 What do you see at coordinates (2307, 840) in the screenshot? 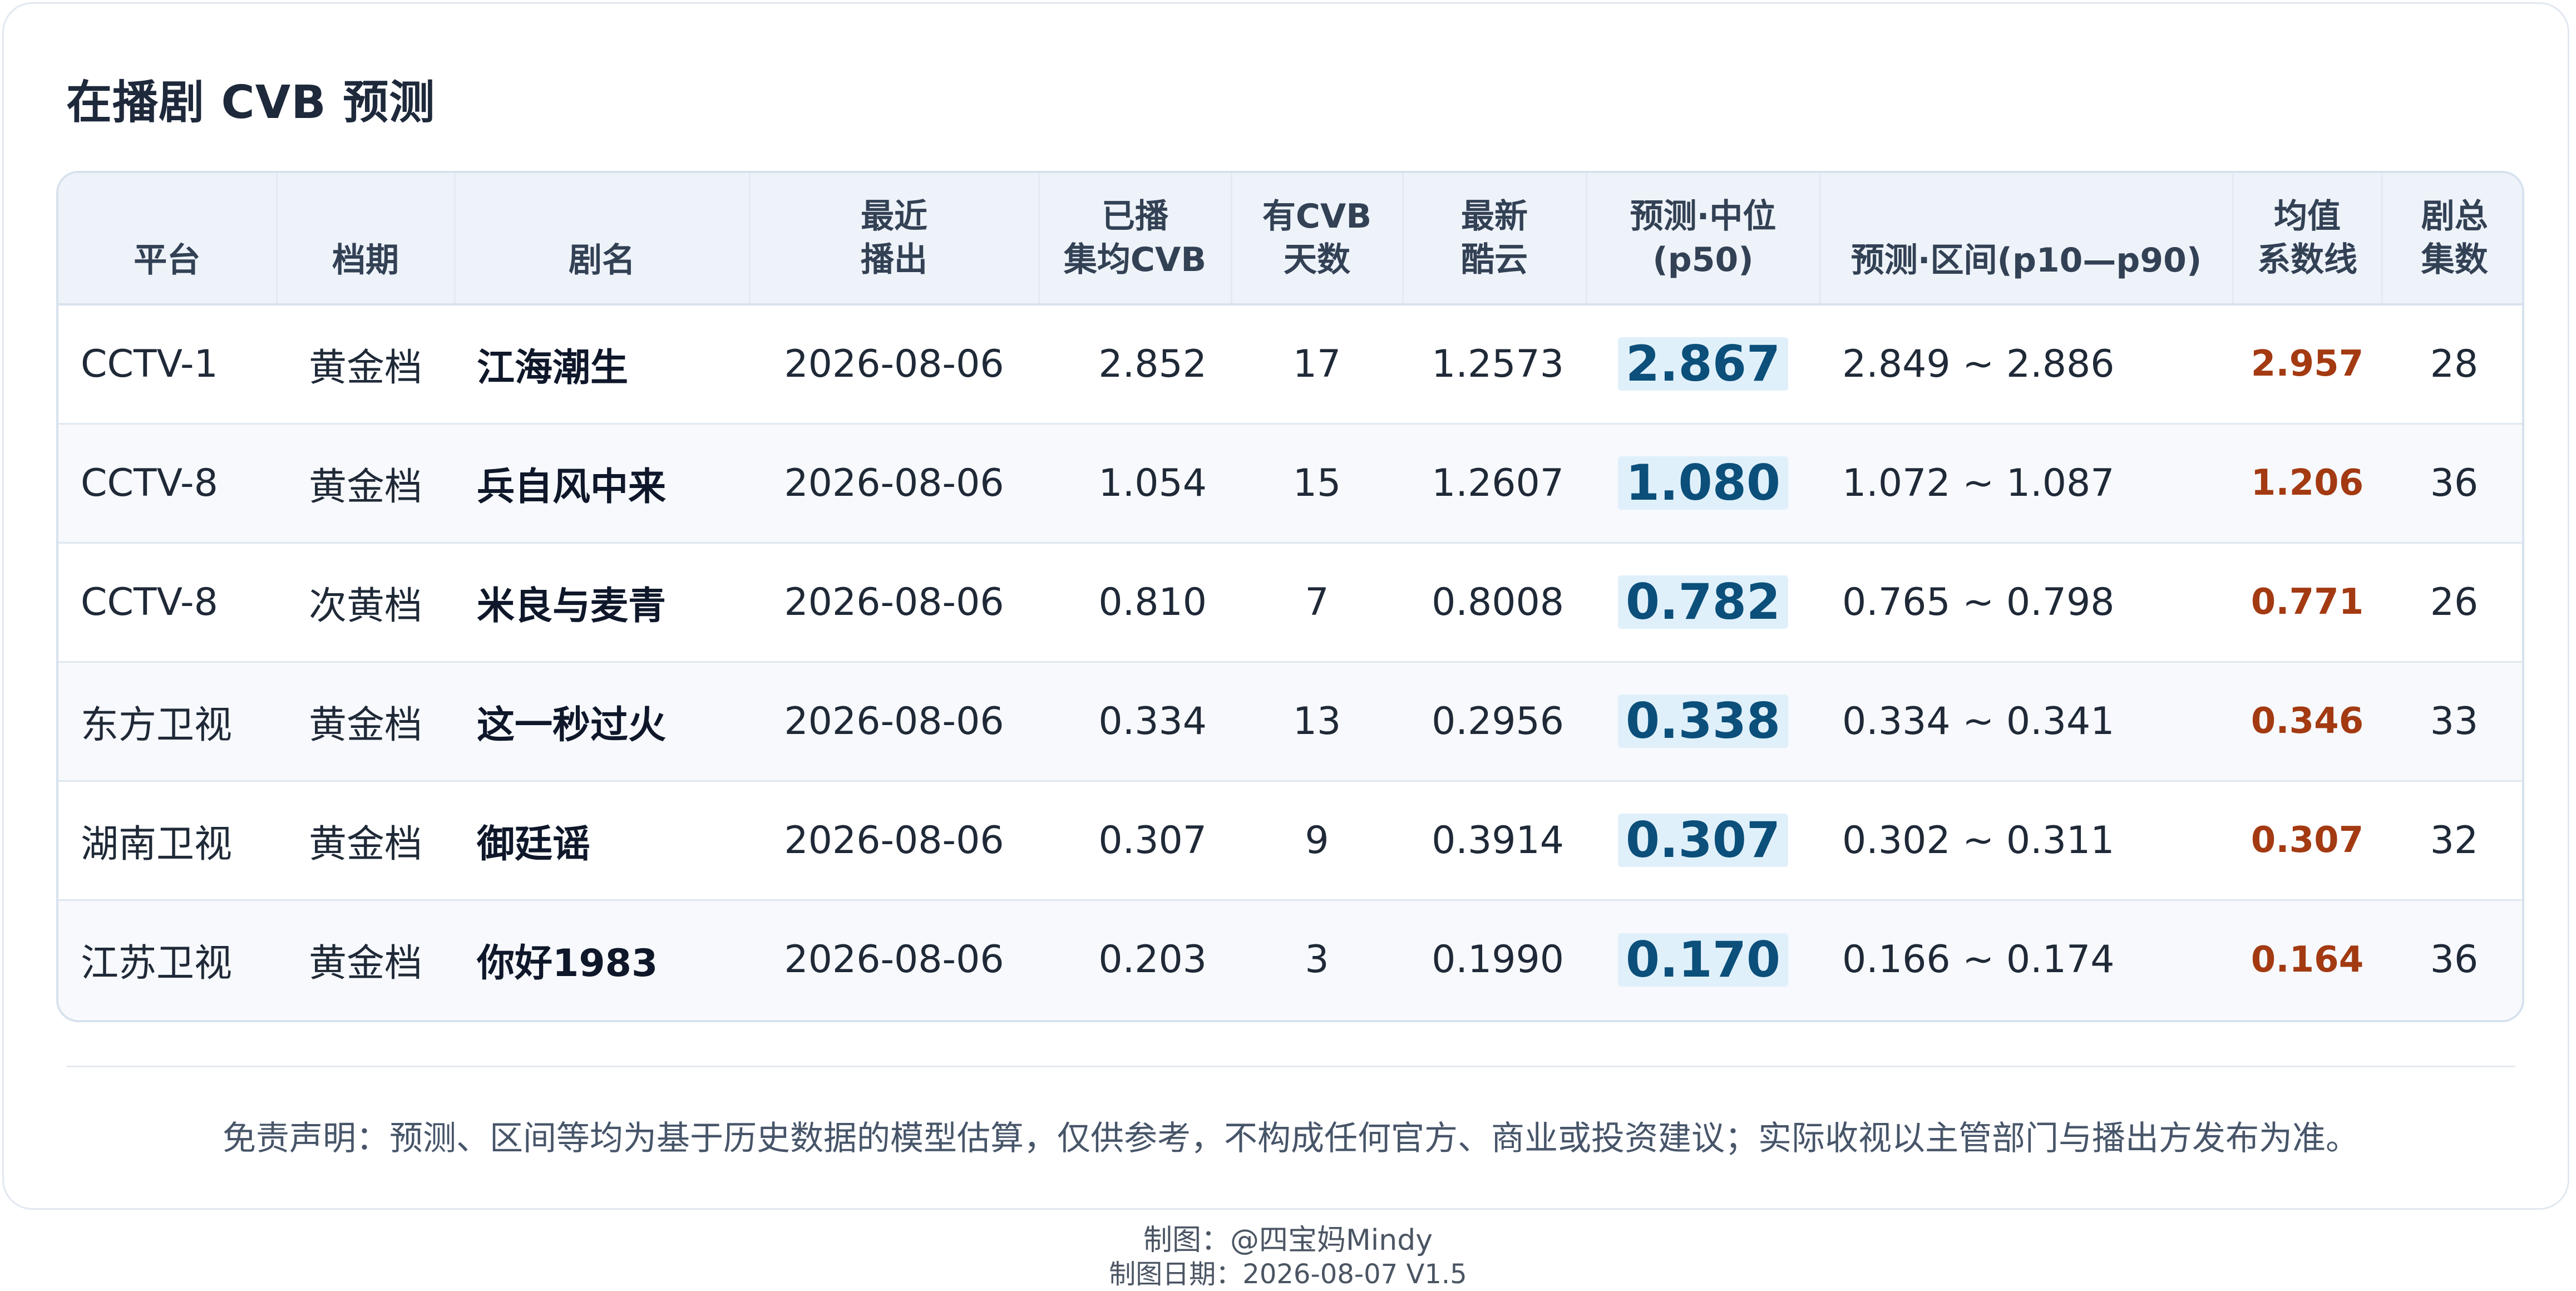
I see `cell-mean-line: 0.307` at bounding box center [2307, 840].